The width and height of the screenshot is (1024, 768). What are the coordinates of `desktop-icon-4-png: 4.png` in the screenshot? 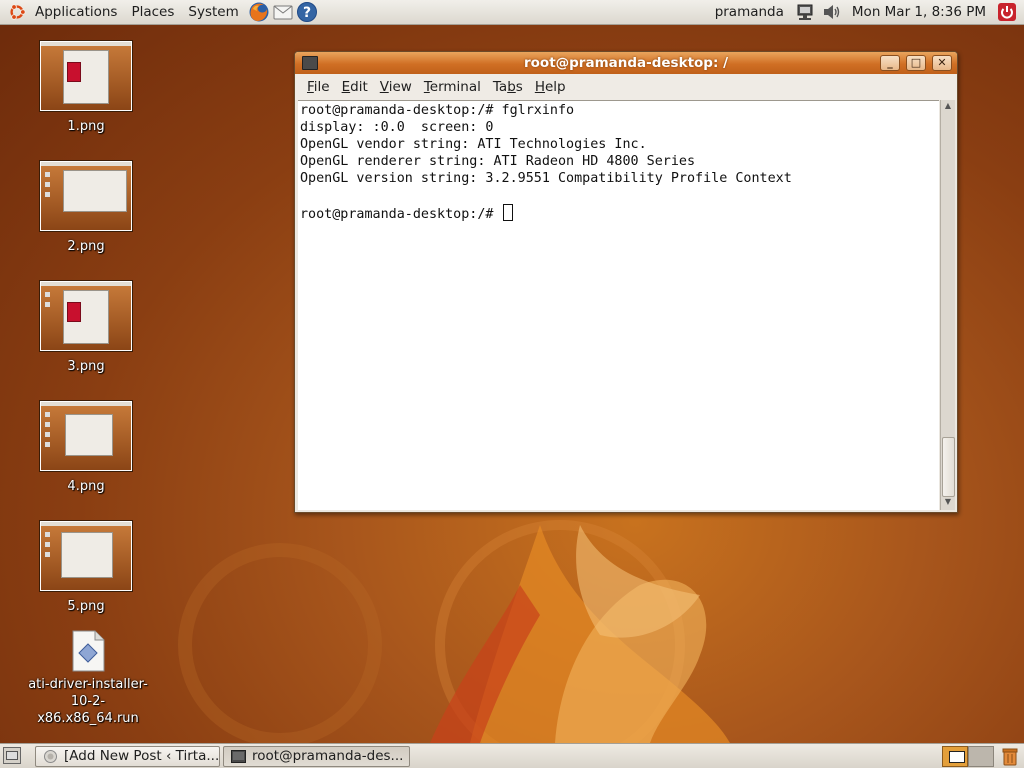 It's located at (86, 448).